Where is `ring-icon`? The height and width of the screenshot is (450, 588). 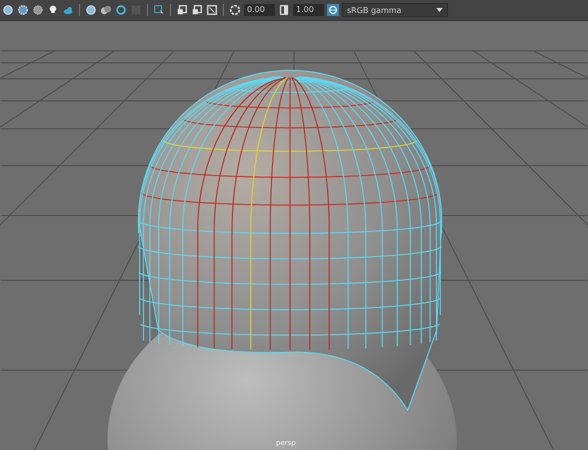 ring-icon is located at coordinates (121, 10).